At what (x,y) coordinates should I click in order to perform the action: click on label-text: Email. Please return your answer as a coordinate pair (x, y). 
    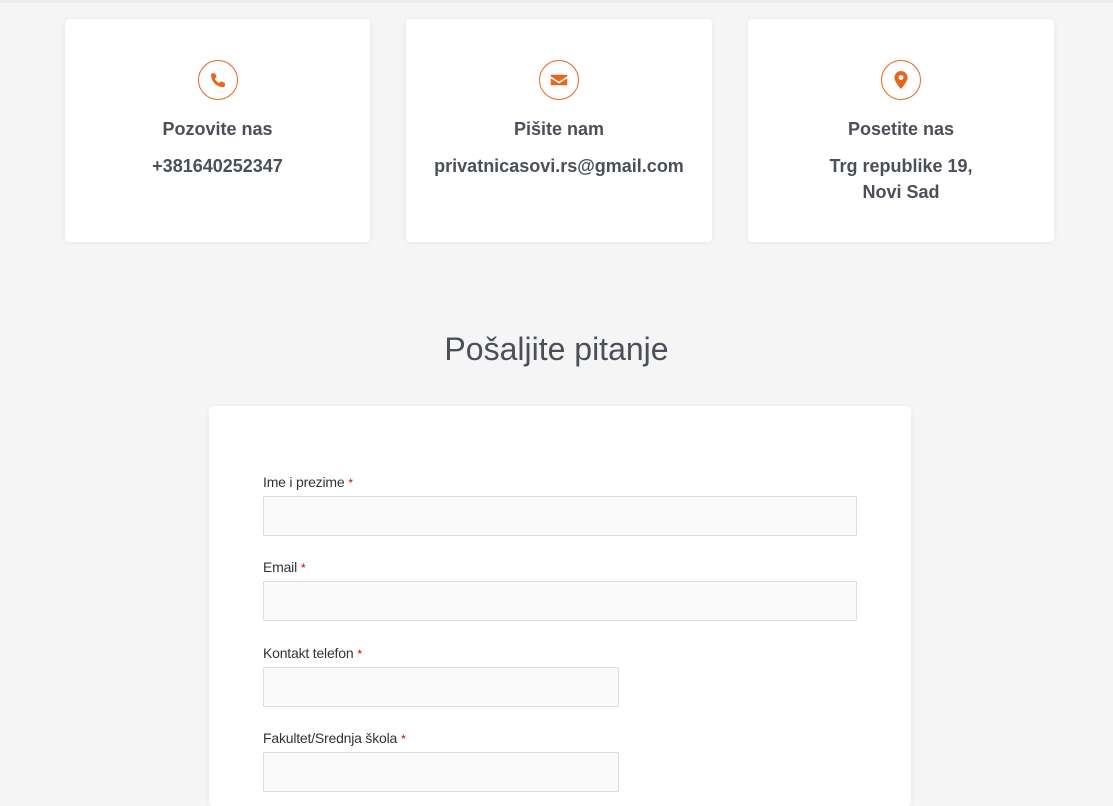
    Looking at the image, I should click on (280, 567).